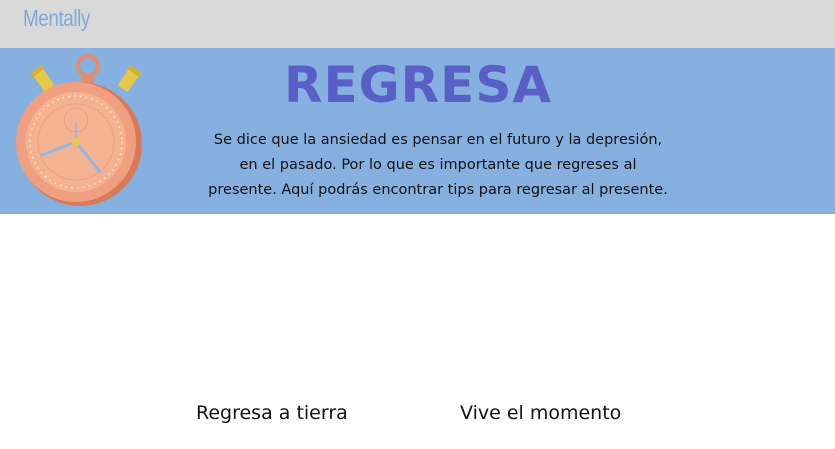 This screenshot has width=835, height=449. What do you see at coordinates (79, 130) in the screenshot?
I see `stopwatch-icon` at bounding box center [79, 130].